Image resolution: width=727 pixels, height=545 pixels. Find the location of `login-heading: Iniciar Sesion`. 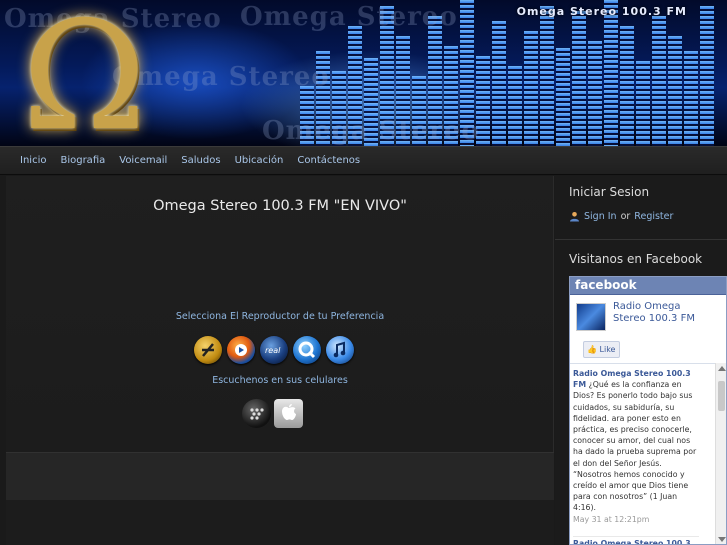

login-heading: Iniciar Sesion is located at coordinates (609, 192).